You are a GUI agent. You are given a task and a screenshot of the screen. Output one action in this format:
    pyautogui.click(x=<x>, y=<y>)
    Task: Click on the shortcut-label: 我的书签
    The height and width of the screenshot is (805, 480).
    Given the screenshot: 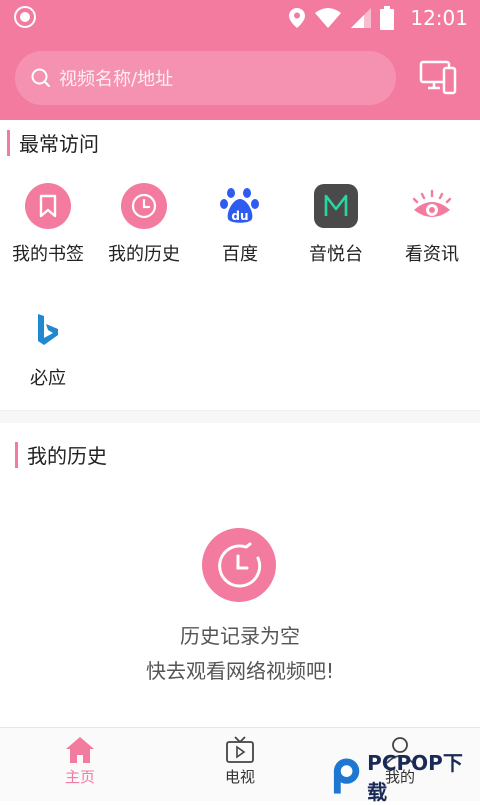 What is the action you would take?
    pyautogui.click(x=48, y=254)
    